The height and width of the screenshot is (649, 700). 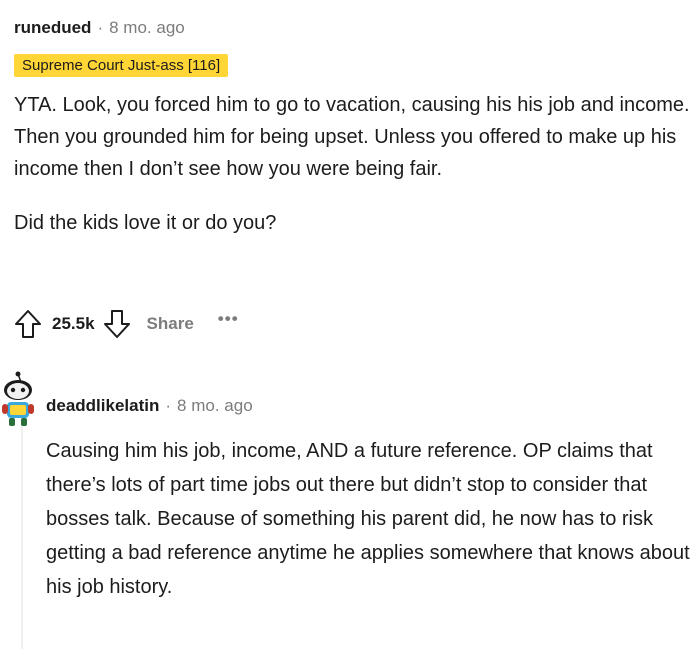 What do you see at coordinates (28, 324) in the screenshot?
I see `upvote-icon` at bounding box center [28, 324].